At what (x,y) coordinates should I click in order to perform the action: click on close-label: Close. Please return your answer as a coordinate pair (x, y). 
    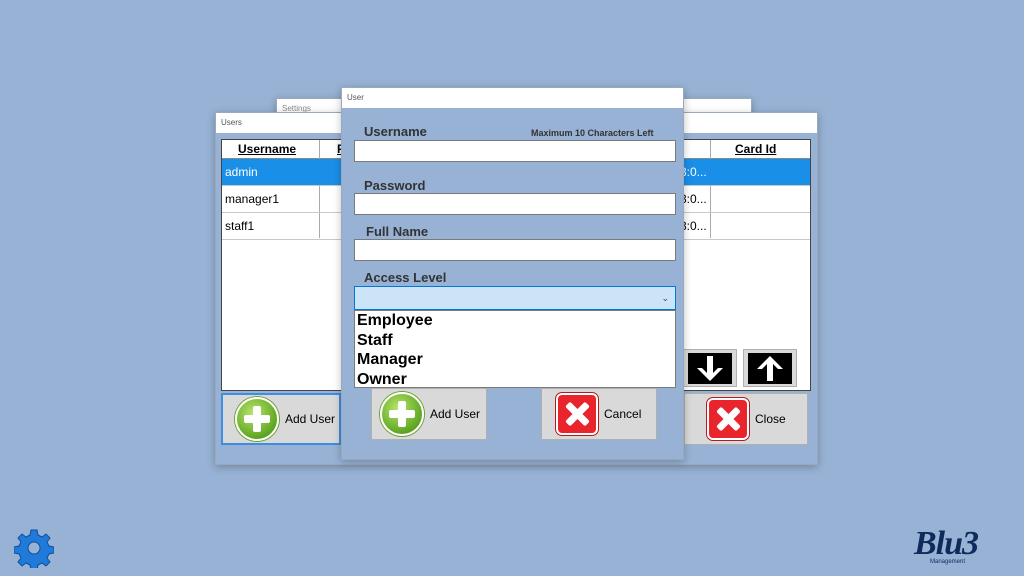
    Looking at the image, I should click on (770, 419).